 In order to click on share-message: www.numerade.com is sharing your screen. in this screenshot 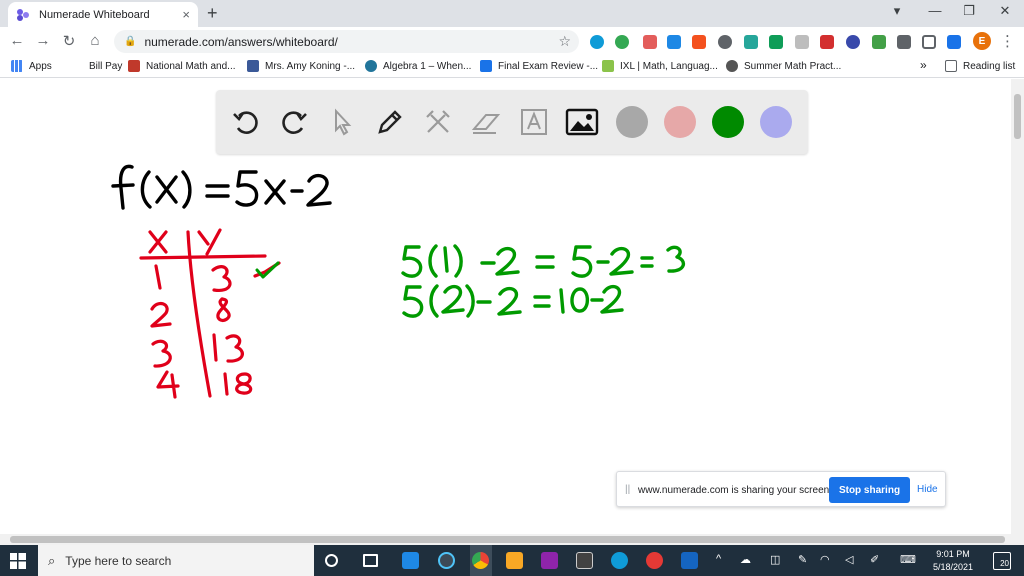, I will do `click(735, 490)`.